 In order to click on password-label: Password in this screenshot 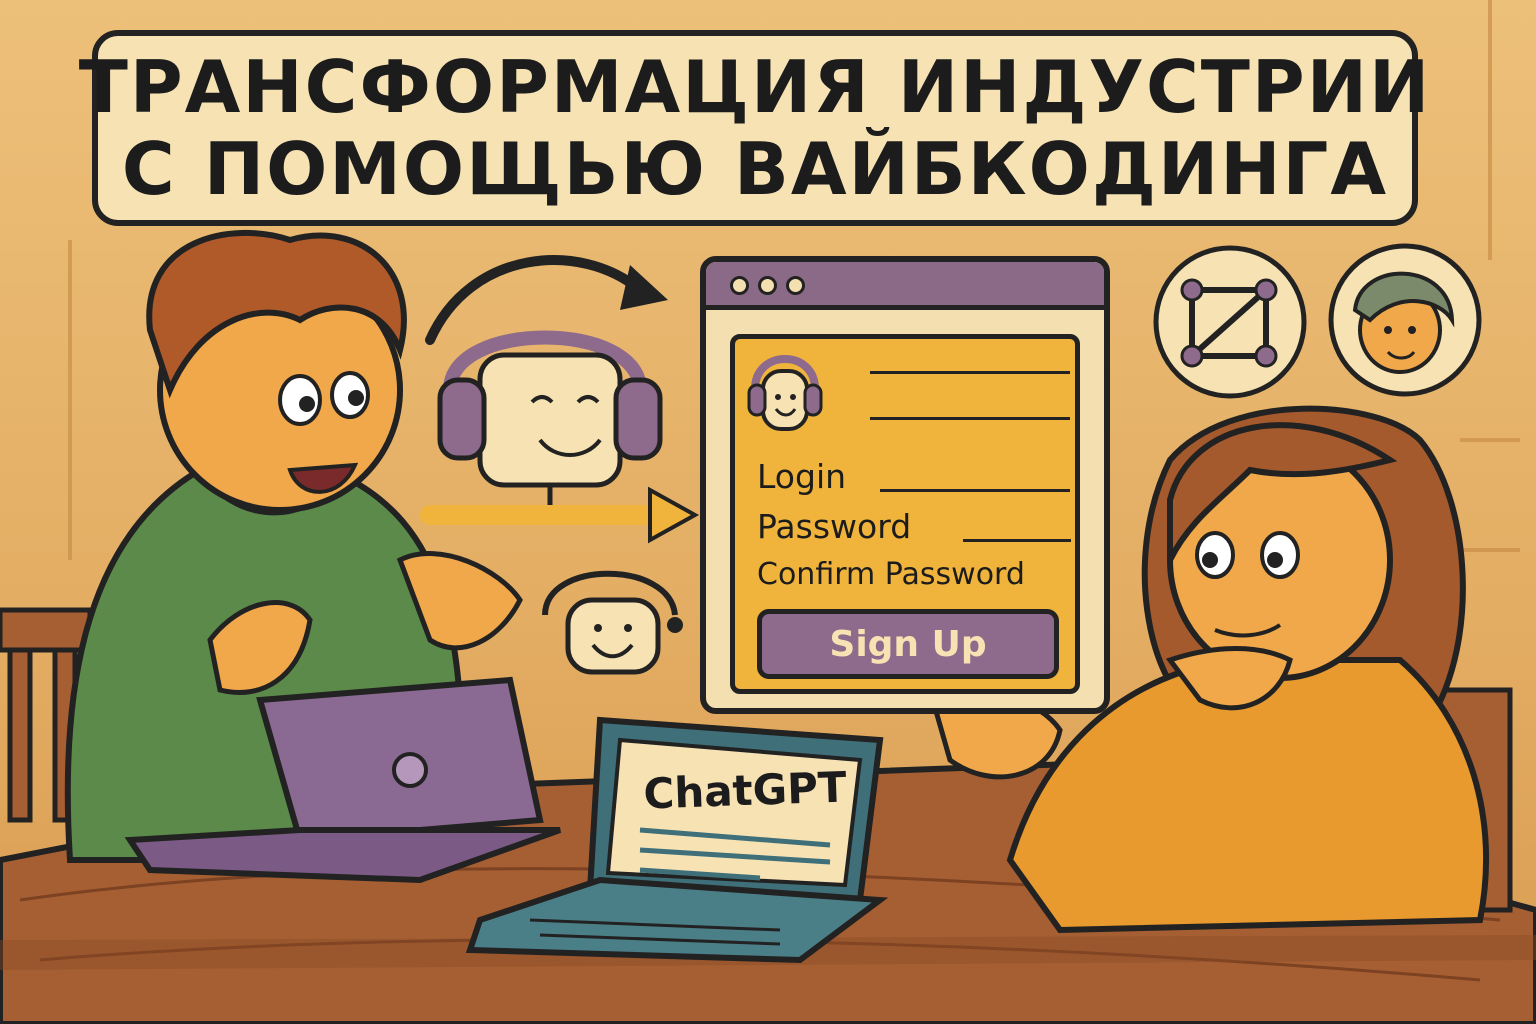, I will do `click(834, 526)`.